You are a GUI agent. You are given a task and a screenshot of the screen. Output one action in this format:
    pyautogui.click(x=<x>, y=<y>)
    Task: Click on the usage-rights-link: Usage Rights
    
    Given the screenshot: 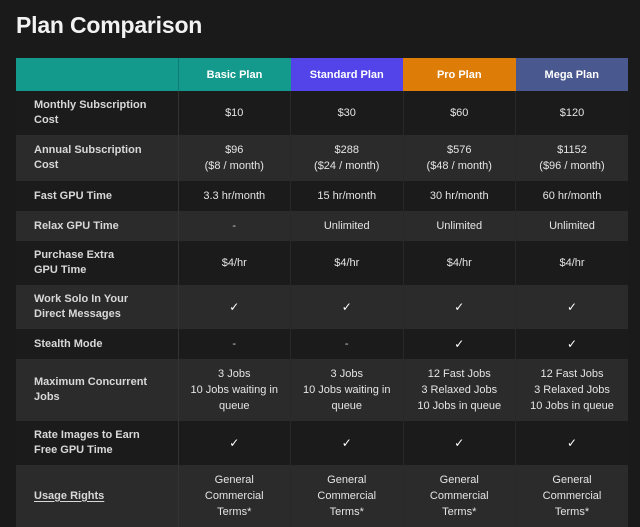 What is the action you would take?
    pyautogui.click(x=102, y=496)
    